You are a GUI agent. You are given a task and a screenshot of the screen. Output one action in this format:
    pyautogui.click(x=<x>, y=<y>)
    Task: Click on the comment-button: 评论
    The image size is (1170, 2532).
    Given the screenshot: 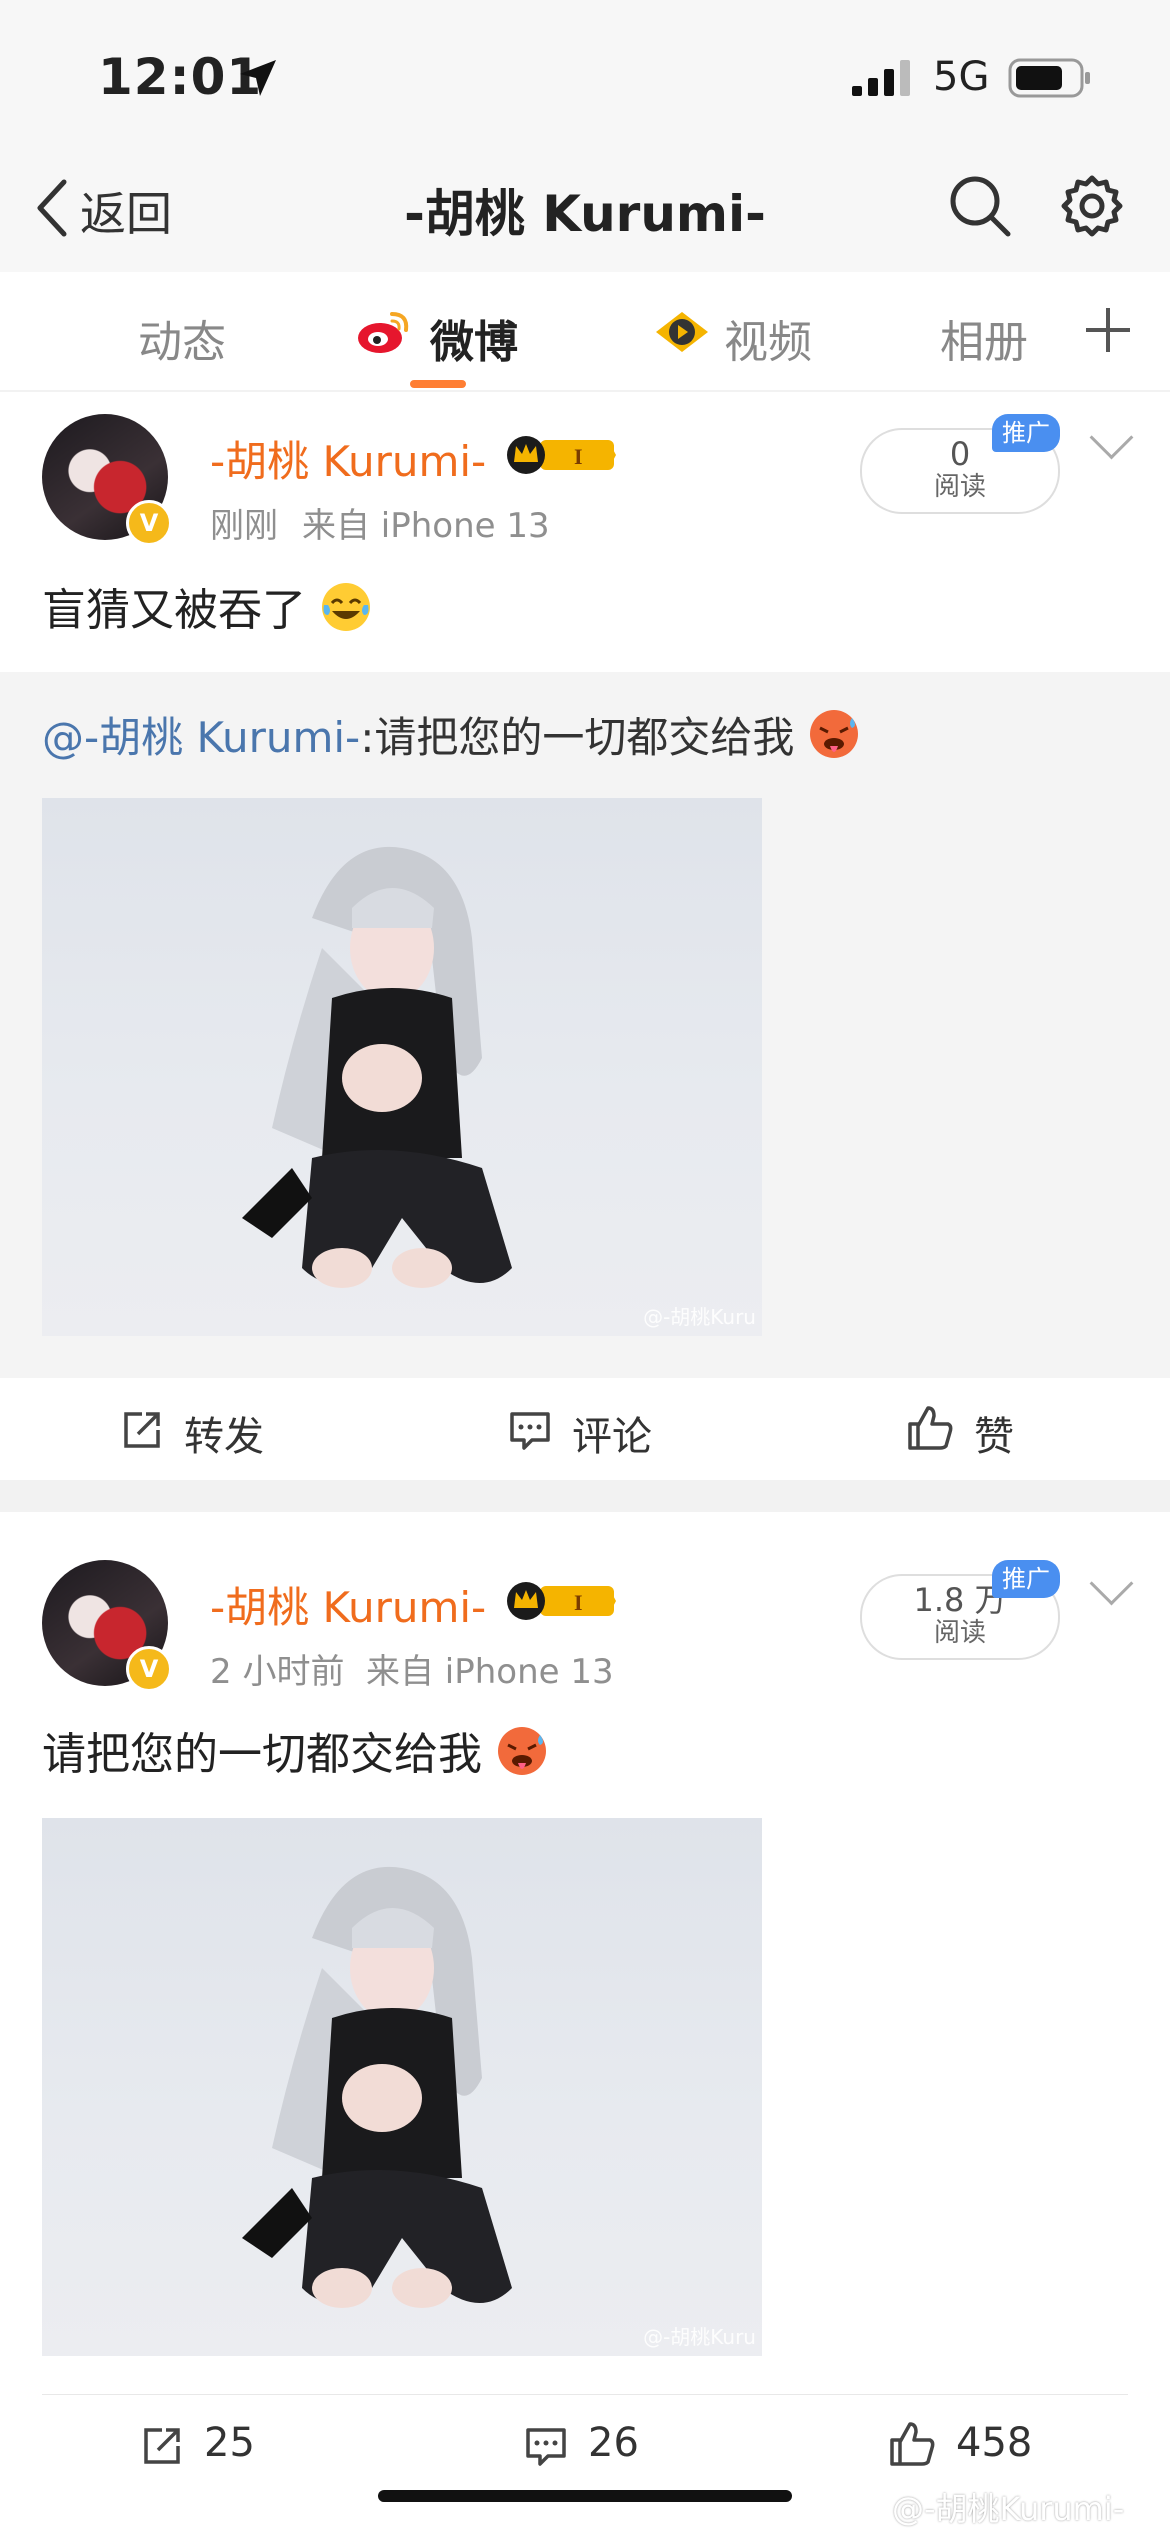 What is the action you would take?
    pyautogui.click(x=612, y=1433)
    